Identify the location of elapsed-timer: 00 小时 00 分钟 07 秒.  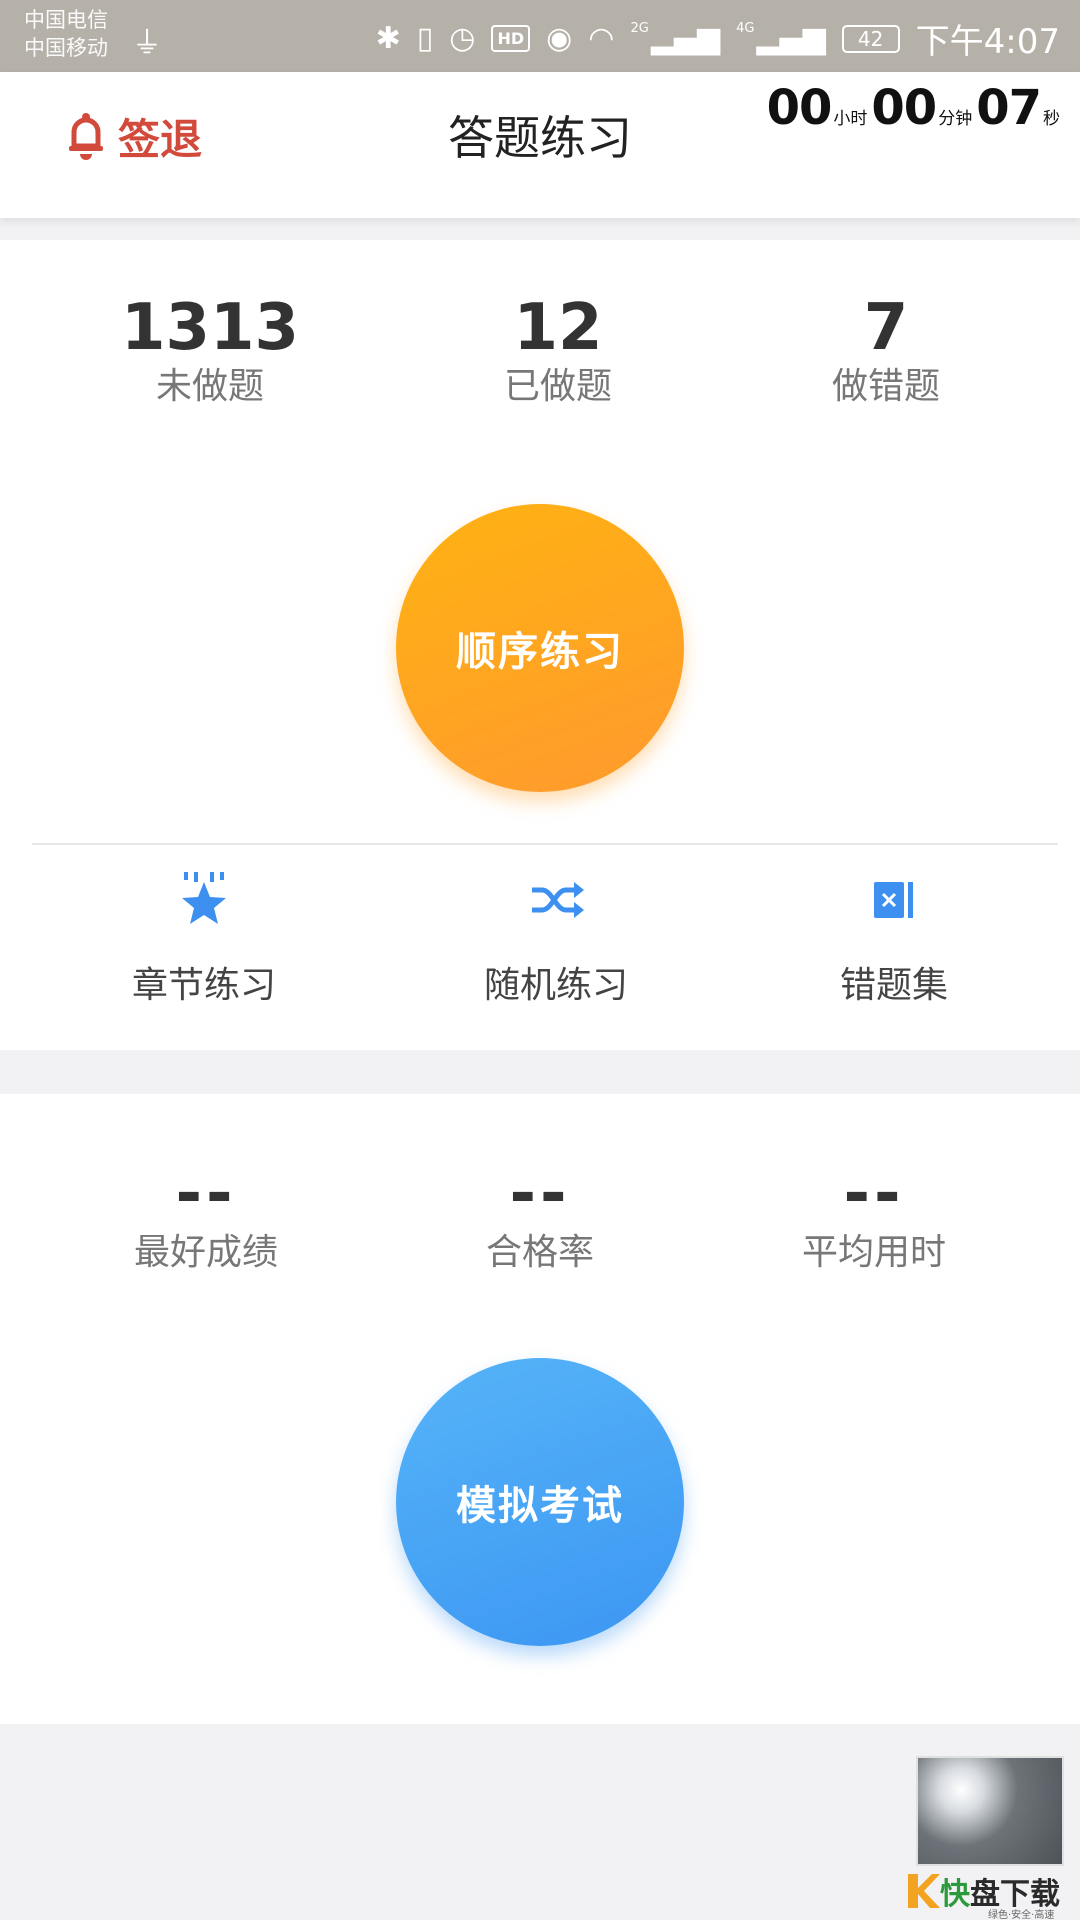
(915, 108).